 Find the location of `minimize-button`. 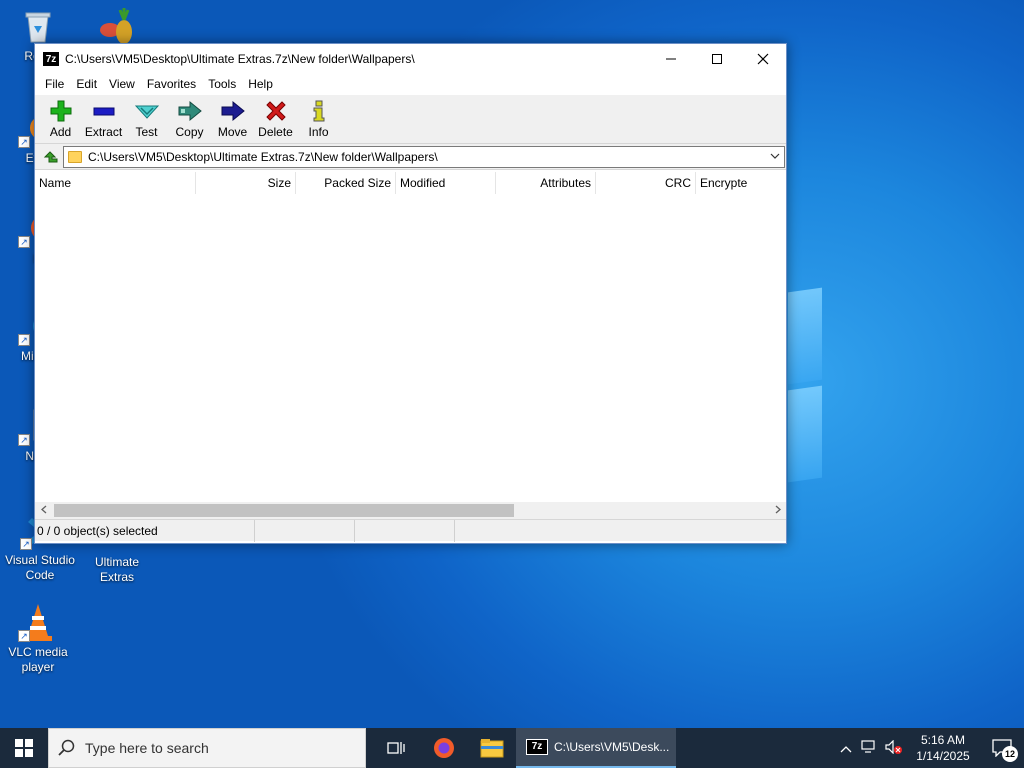

minimize-button is located at coordinates (671, 59).